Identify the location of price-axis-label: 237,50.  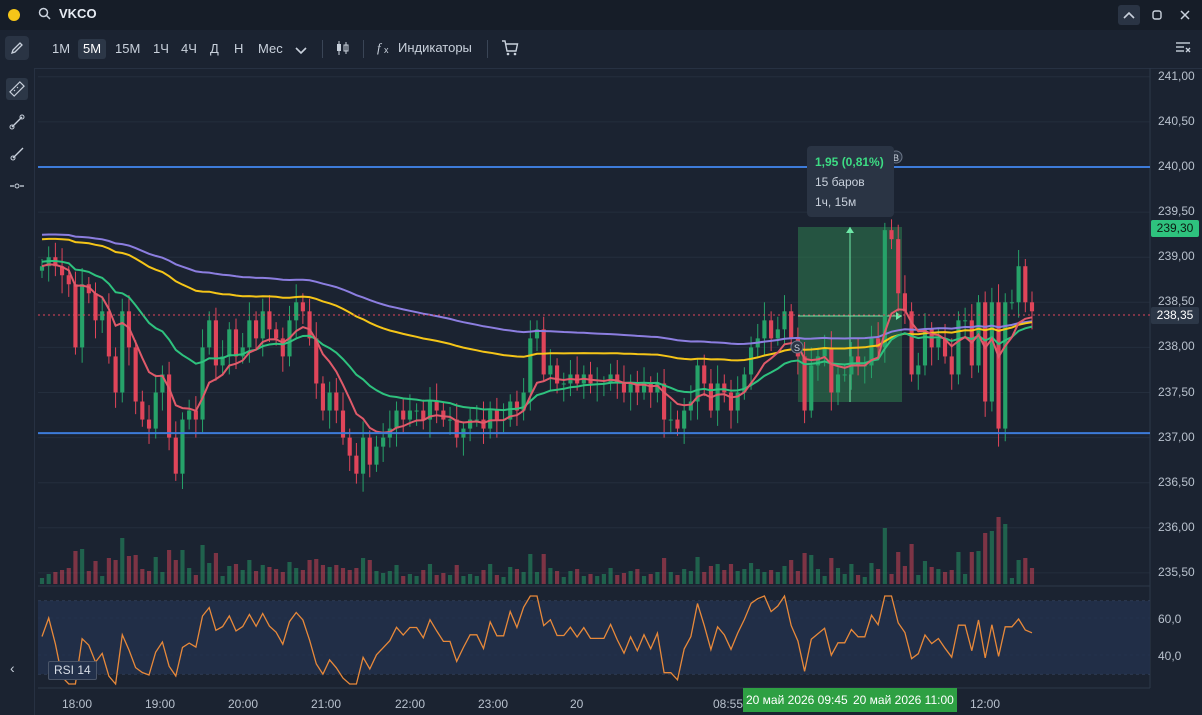
(1176, 391).